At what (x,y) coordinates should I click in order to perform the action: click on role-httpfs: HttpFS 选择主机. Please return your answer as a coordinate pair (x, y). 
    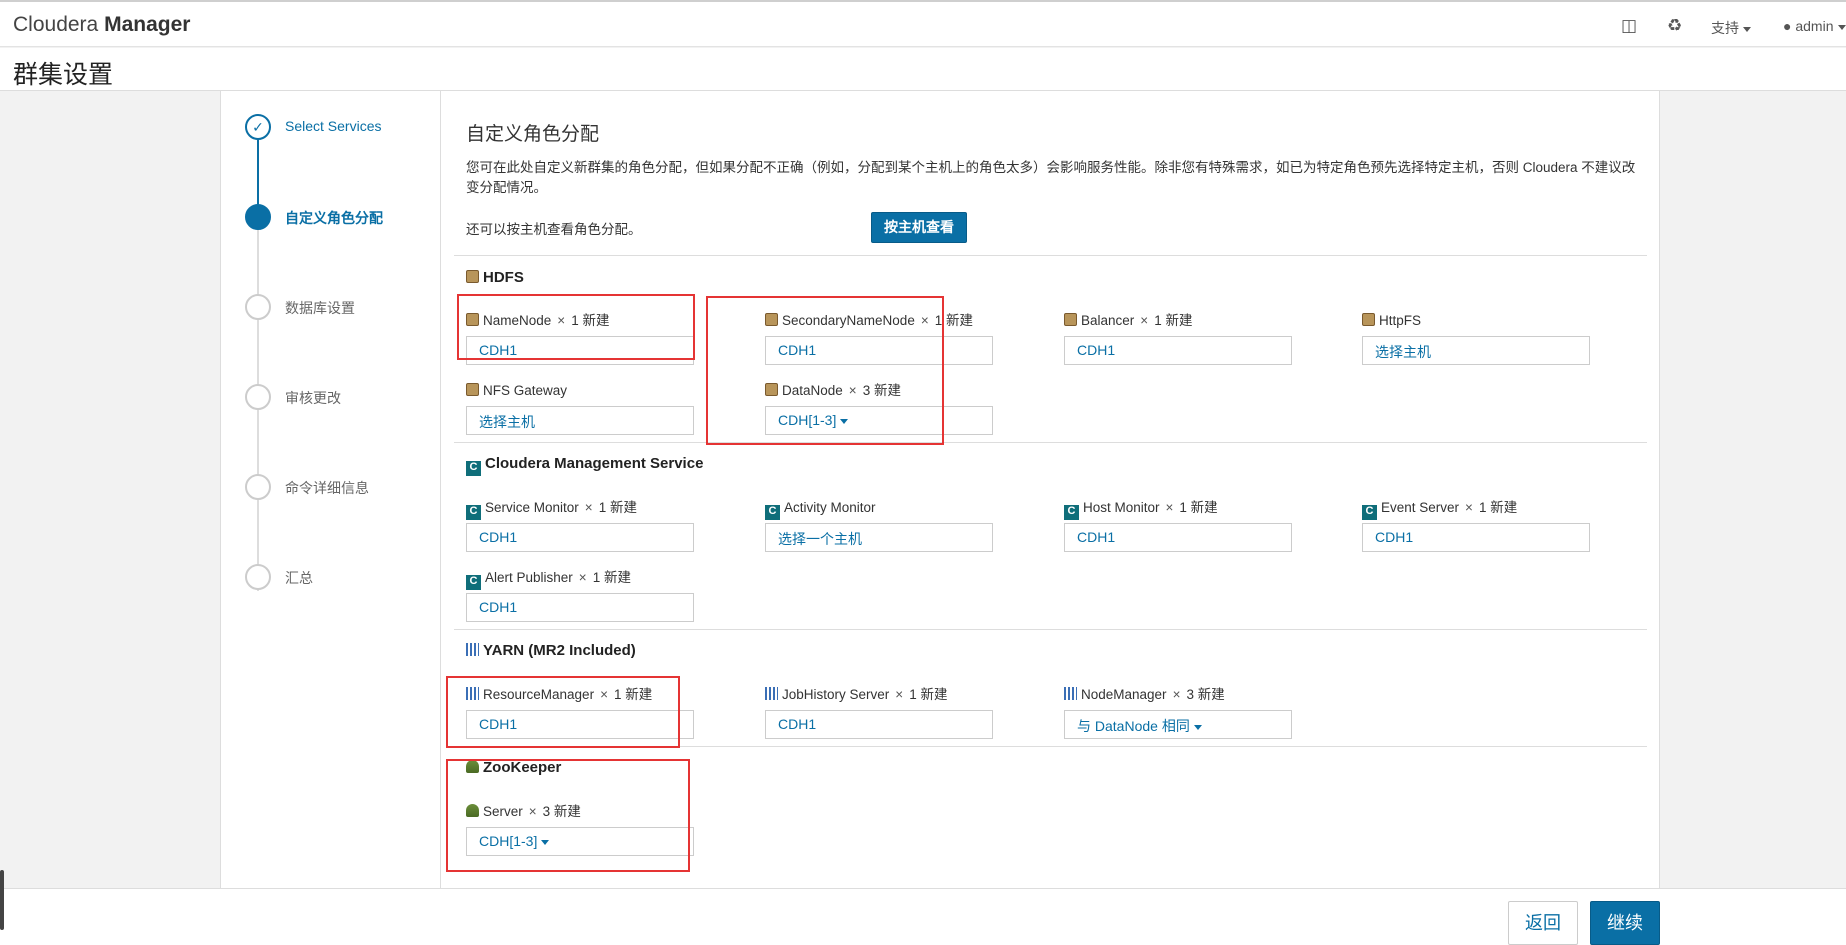
    Looking at the image, I should click on (1477, 338).